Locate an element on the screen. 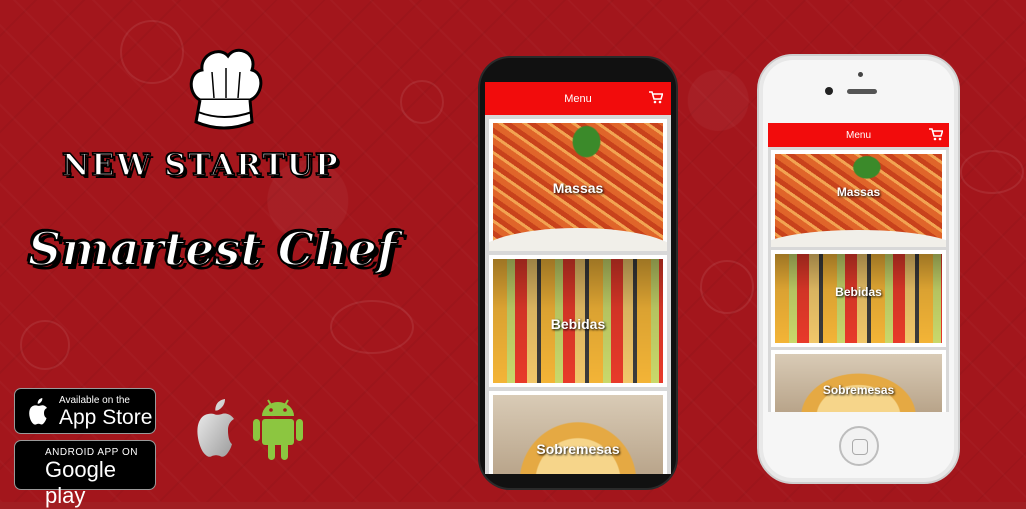 The image size is (1026, 509). app-name: Smartest Chef is located at coordinates (212, 249).